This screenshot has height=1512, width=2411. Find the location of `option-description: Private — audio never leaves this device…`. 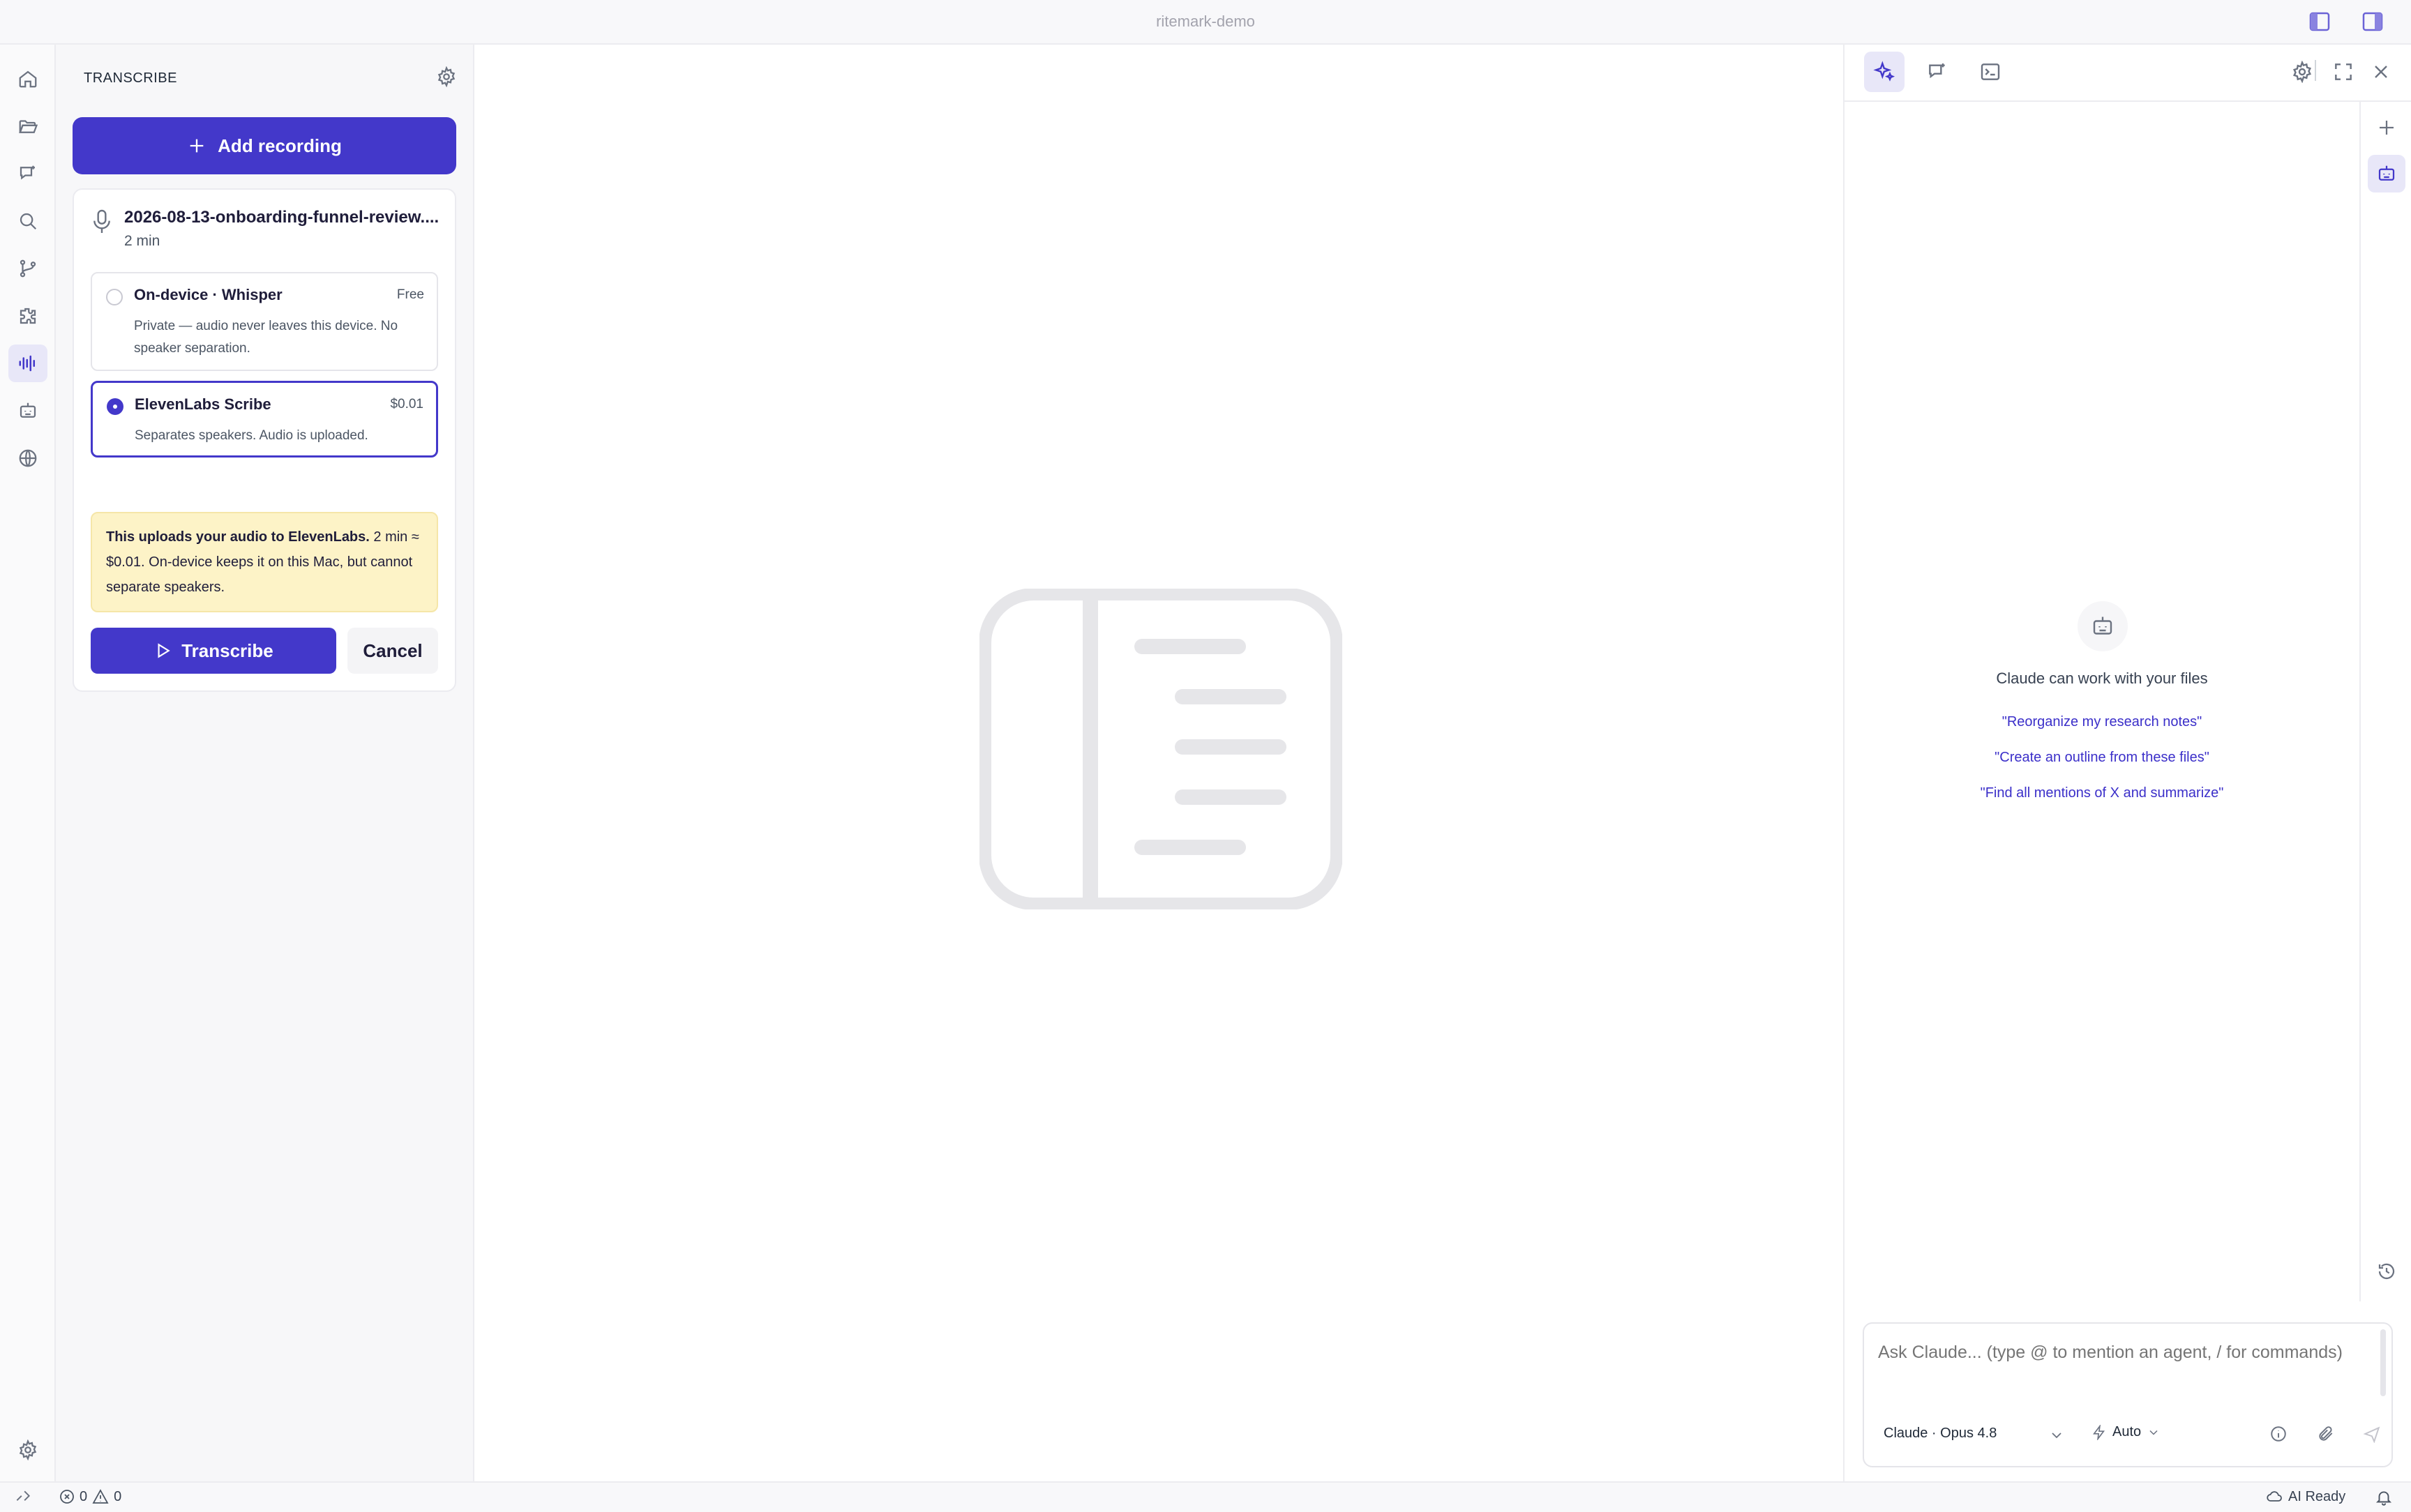

option-description: Private — audio never leaves this device… is located at coordinates (266, 337).